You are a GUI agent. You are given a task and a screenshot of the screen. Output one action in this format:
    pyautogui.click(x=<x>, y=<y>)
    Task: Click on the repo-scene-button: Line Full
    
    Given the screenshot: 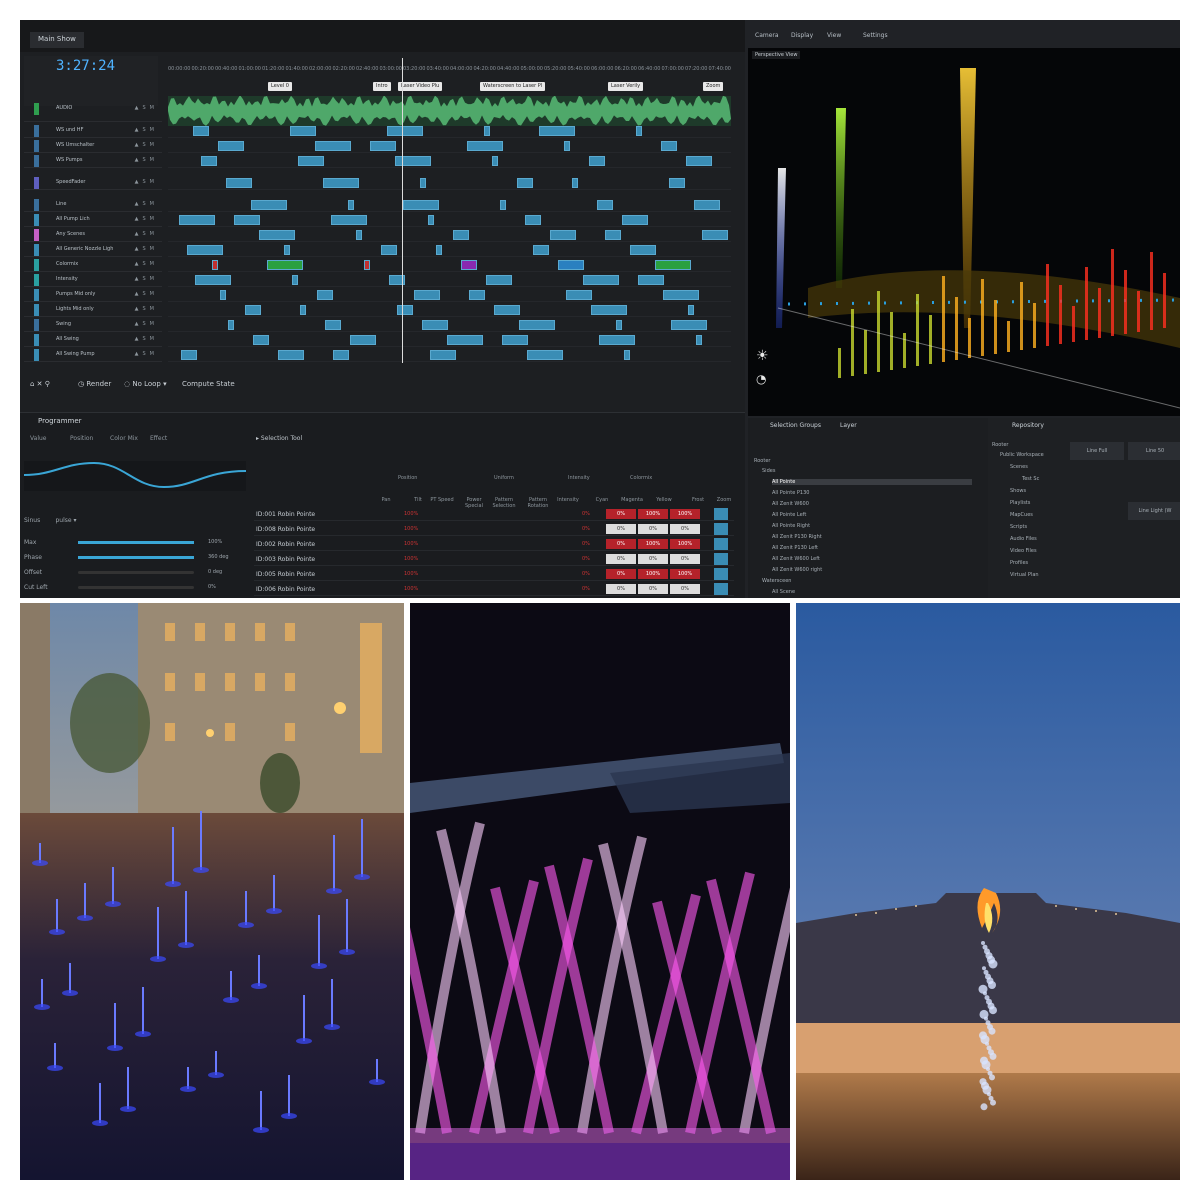 What is the action you would take?
    pyautogui.click(x=1097, y=451)
    